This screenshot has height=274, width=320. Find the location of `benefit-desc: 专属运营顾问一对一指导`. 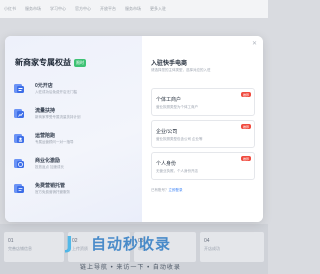

benefit-desc: 专属运营顾问一对一指导 is located at coordinates (54, 142).